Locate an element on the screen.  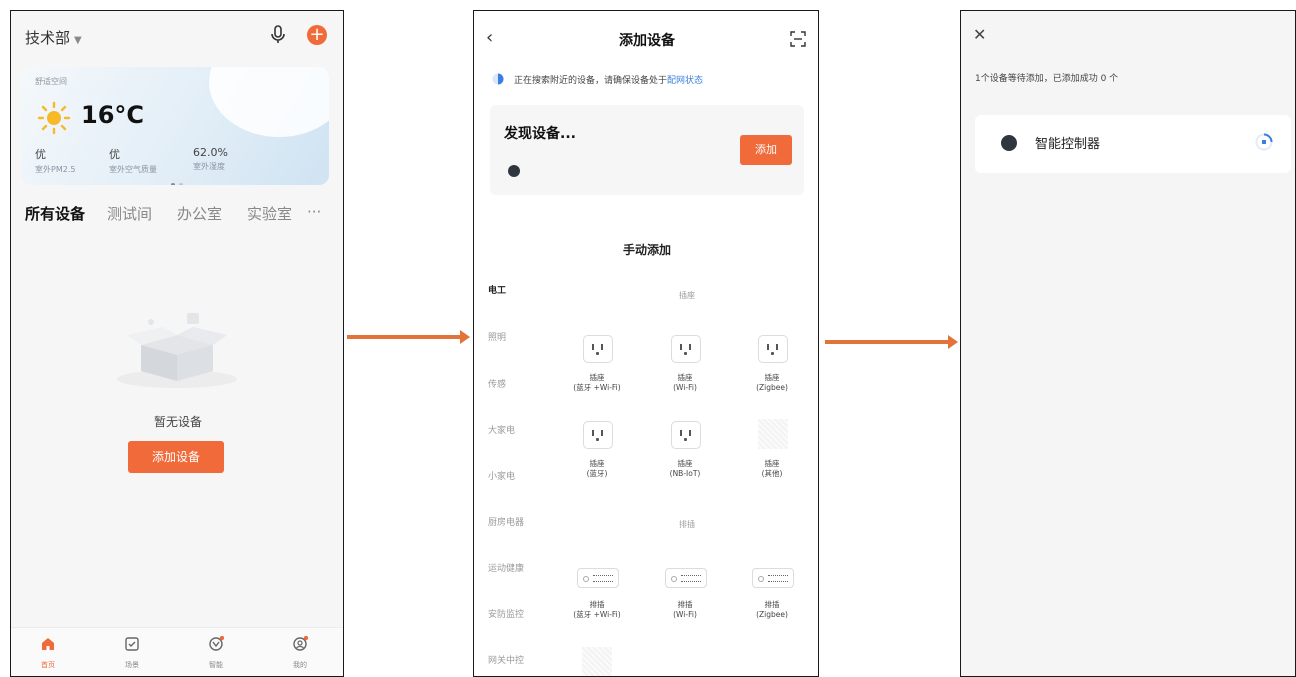
tab-office: 办公室 is located at coordinates (199, 213).